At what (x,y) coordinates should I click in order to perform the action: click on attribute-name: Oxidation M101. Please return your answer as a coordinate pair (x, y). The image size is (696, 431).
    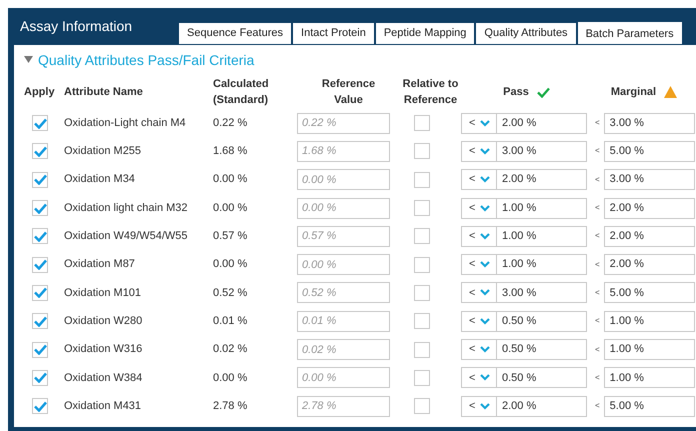
    Looking at the image, I should click on (103, 293).